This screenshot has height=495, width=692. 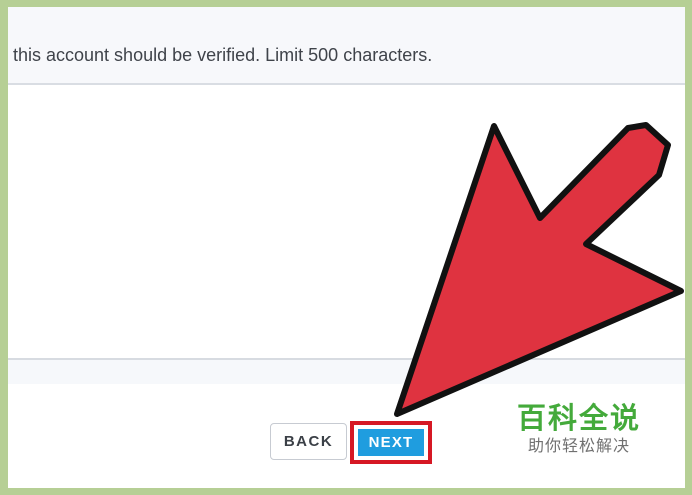 What do you see at coordinates (578, 419) in the screenshot?
I see `watermark-title: 百科全说` at bounding box center [578, 419].